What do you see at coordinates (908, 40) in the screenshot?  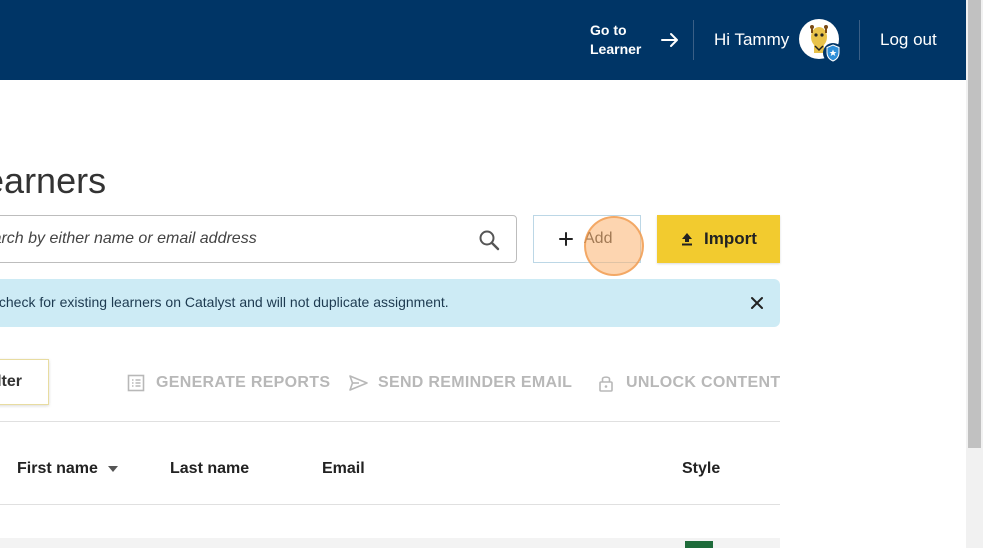 I see `logout-link: Log out` at bounding box center [908, 40].